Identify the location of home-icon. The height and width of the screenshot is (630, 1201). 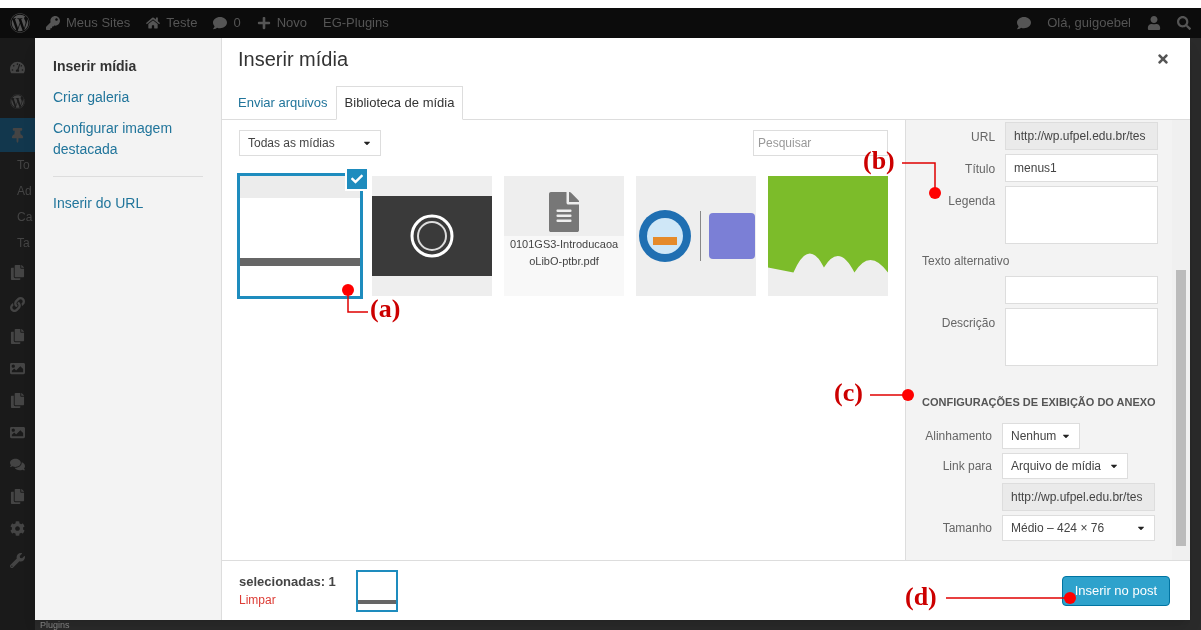
(153, 23).